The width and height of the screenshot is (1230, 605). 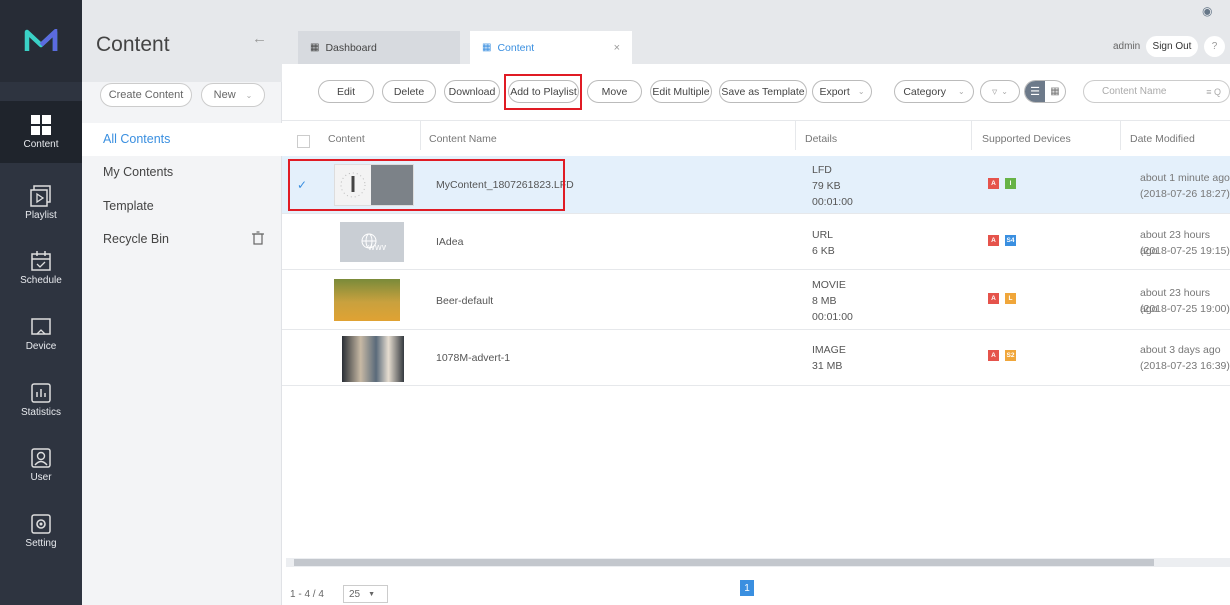 I want to click on content-thumbnail, so click(x=367, y=300).